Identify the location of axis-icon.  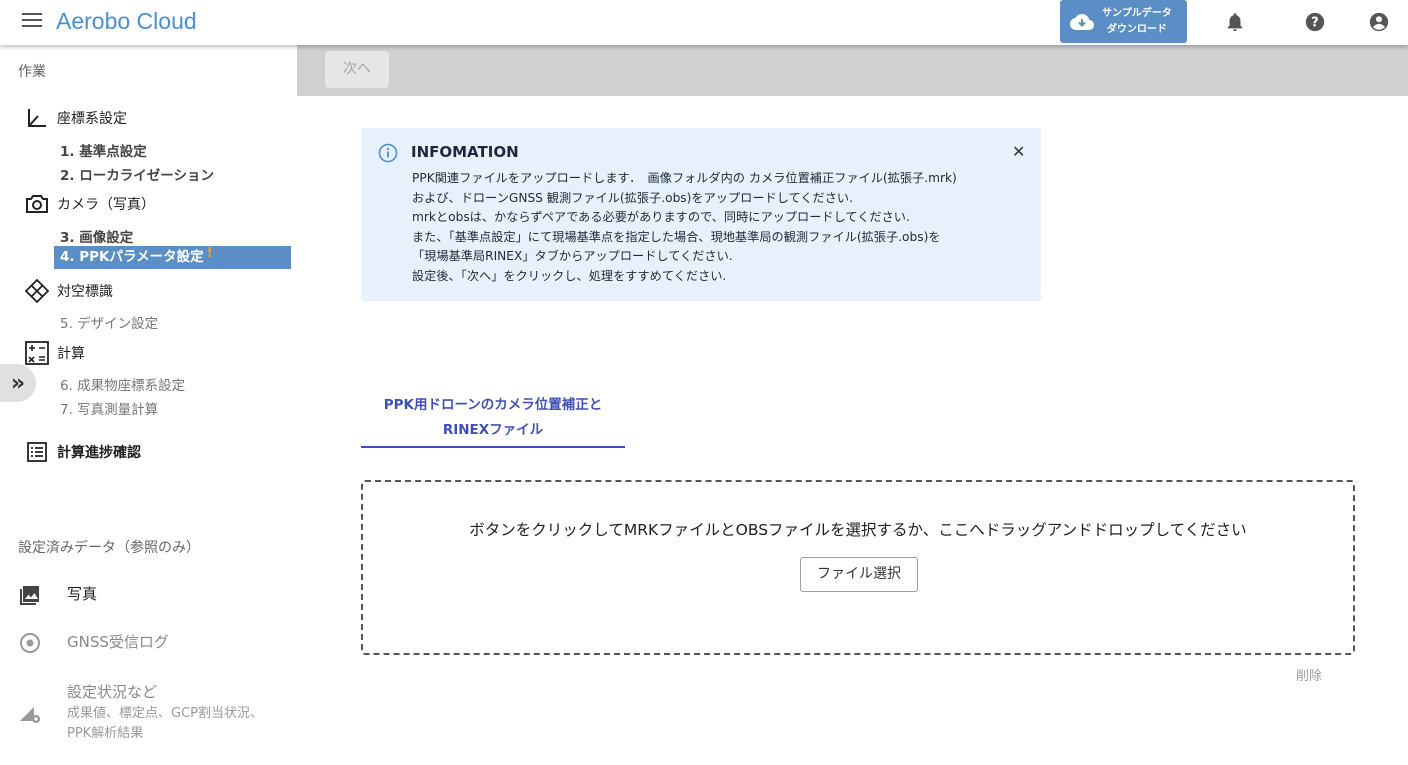
(37, 118).